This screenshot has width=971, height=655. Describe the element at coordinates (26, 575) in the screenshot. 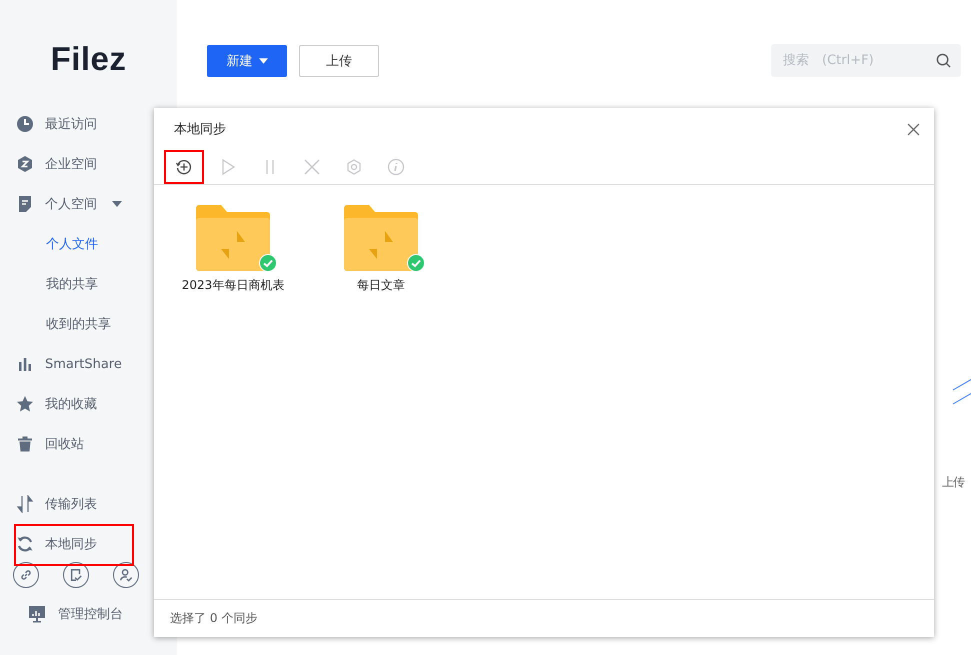

I see `link-icon` at that location.